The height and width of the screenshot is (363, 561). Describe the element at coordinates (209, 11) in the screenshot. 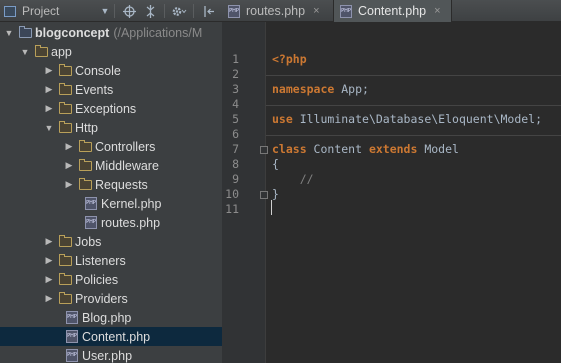

I see `hide-panel-icon` at that location.